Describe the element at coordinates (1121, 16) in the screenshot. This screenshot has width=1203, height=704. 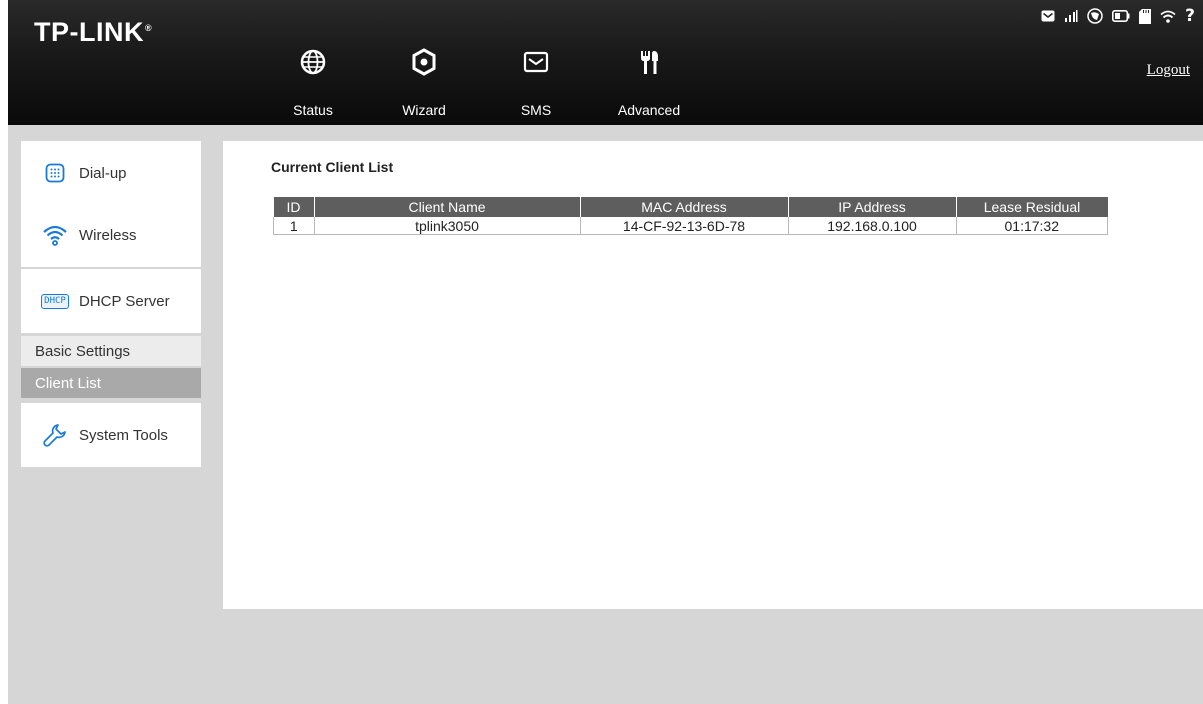
I see `battery-icon` at that location.